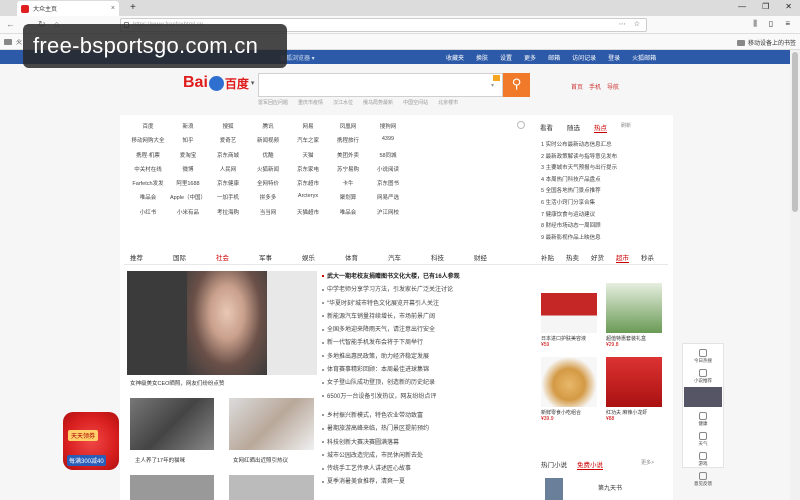  What do you see at coordinates (68, 8) in the screenshot?
I see `browser-tab: 大众主页 ×` at bounding box center [68, 8].